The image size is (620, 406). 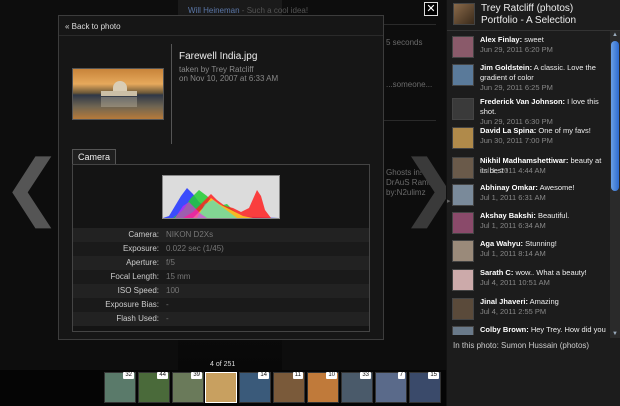 I want to click on exif-row: Exposure: 0.022 sec (1/45), so click(x=221, y=249).